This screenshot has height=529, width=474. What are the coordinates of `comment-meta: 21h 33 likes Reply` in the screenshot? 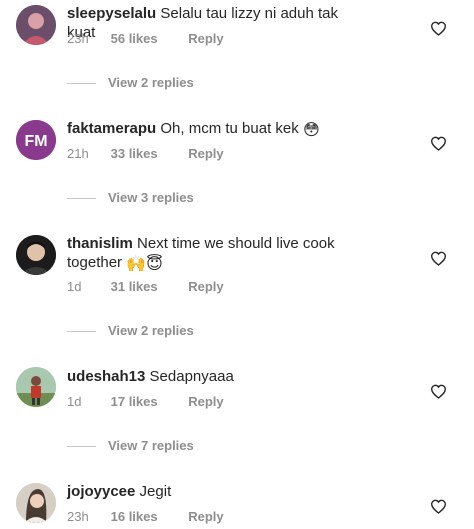 It's located at (145, 153).